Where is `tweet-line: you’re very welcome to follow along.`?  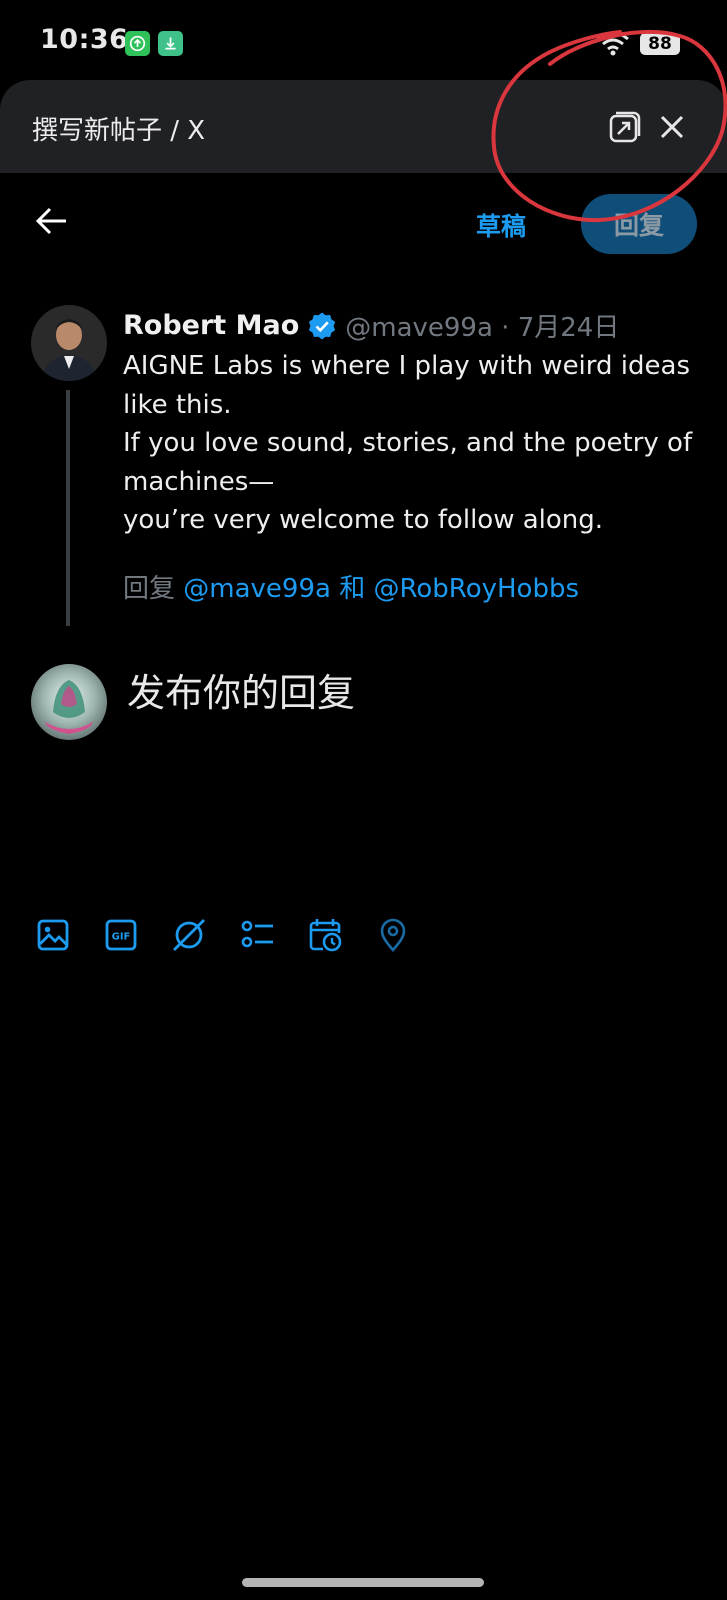
tweet-line: you’re very welcome to follow along. is located at coordinates (363, 520).